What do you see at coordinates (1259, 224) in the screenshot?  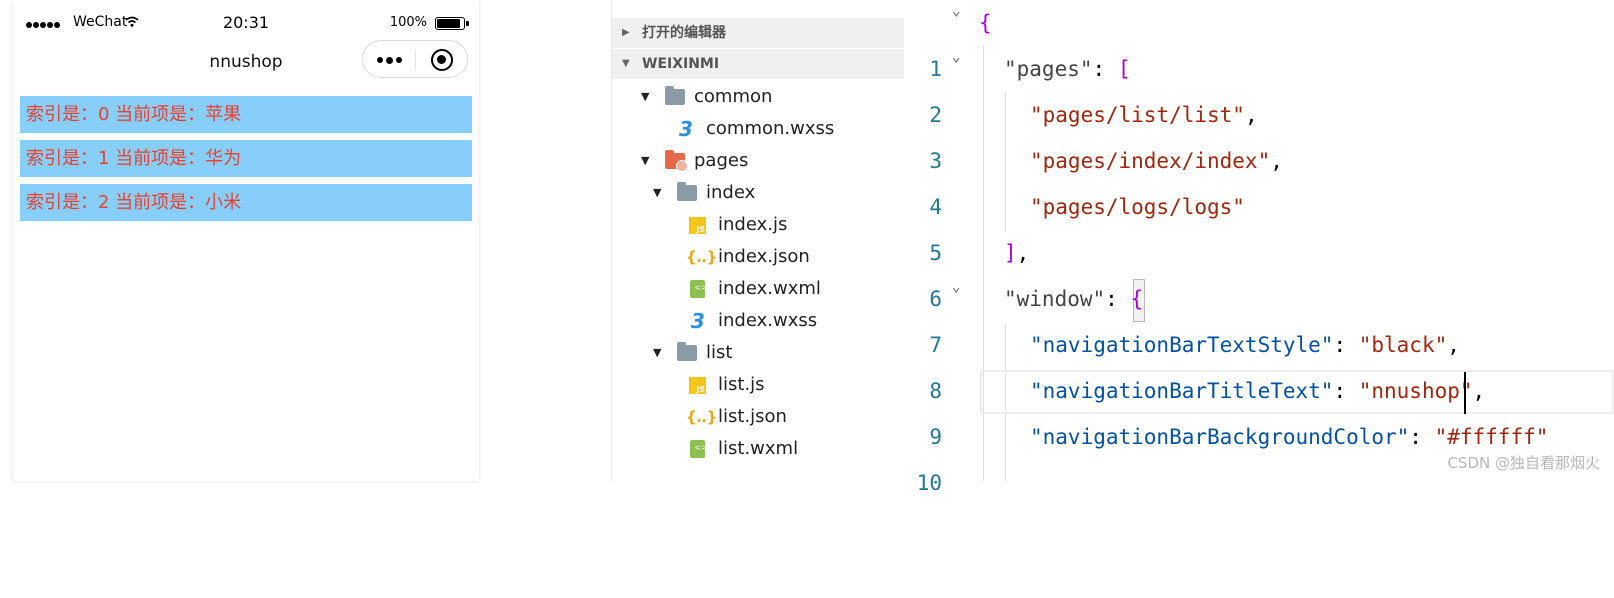 I see `code-line: 5 "pages/logs/logs"` at bounding box center [1259, 224].